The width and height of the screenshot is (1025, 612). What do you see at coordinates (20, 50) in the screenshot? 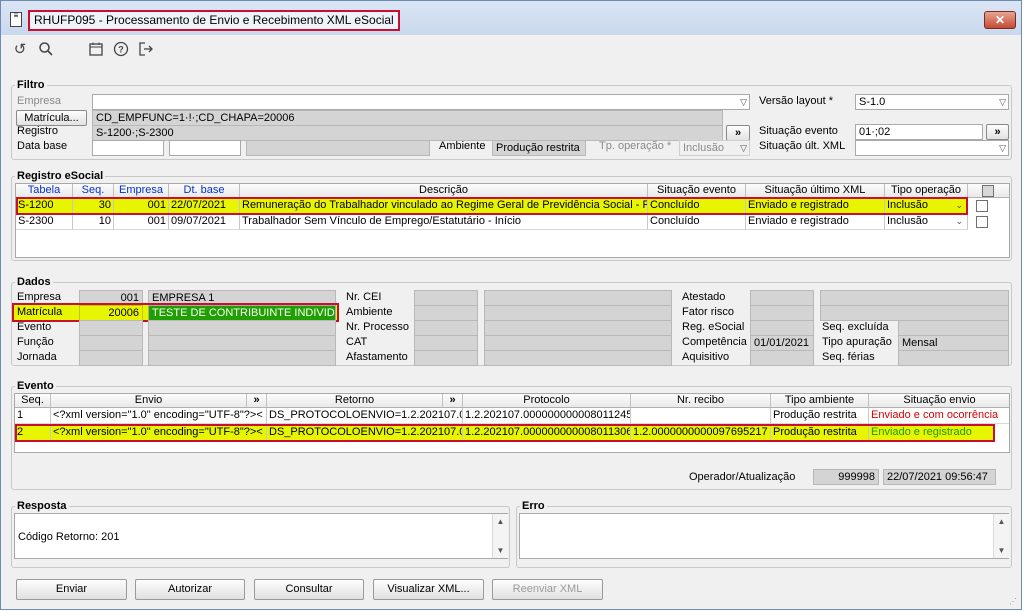
I see `undo-icon: ↺` at bounding box center [20, 50].